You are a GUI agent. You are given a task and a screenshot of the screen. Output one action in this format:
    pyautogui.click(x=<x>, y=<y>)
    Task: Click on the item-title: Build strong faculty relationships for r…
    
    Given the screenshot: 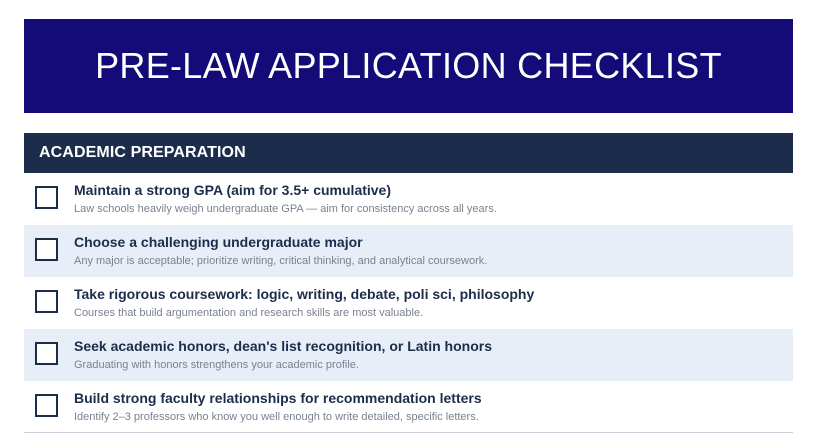 What is the action you would take?
    pyautogui.click(x=278, y=398)
    